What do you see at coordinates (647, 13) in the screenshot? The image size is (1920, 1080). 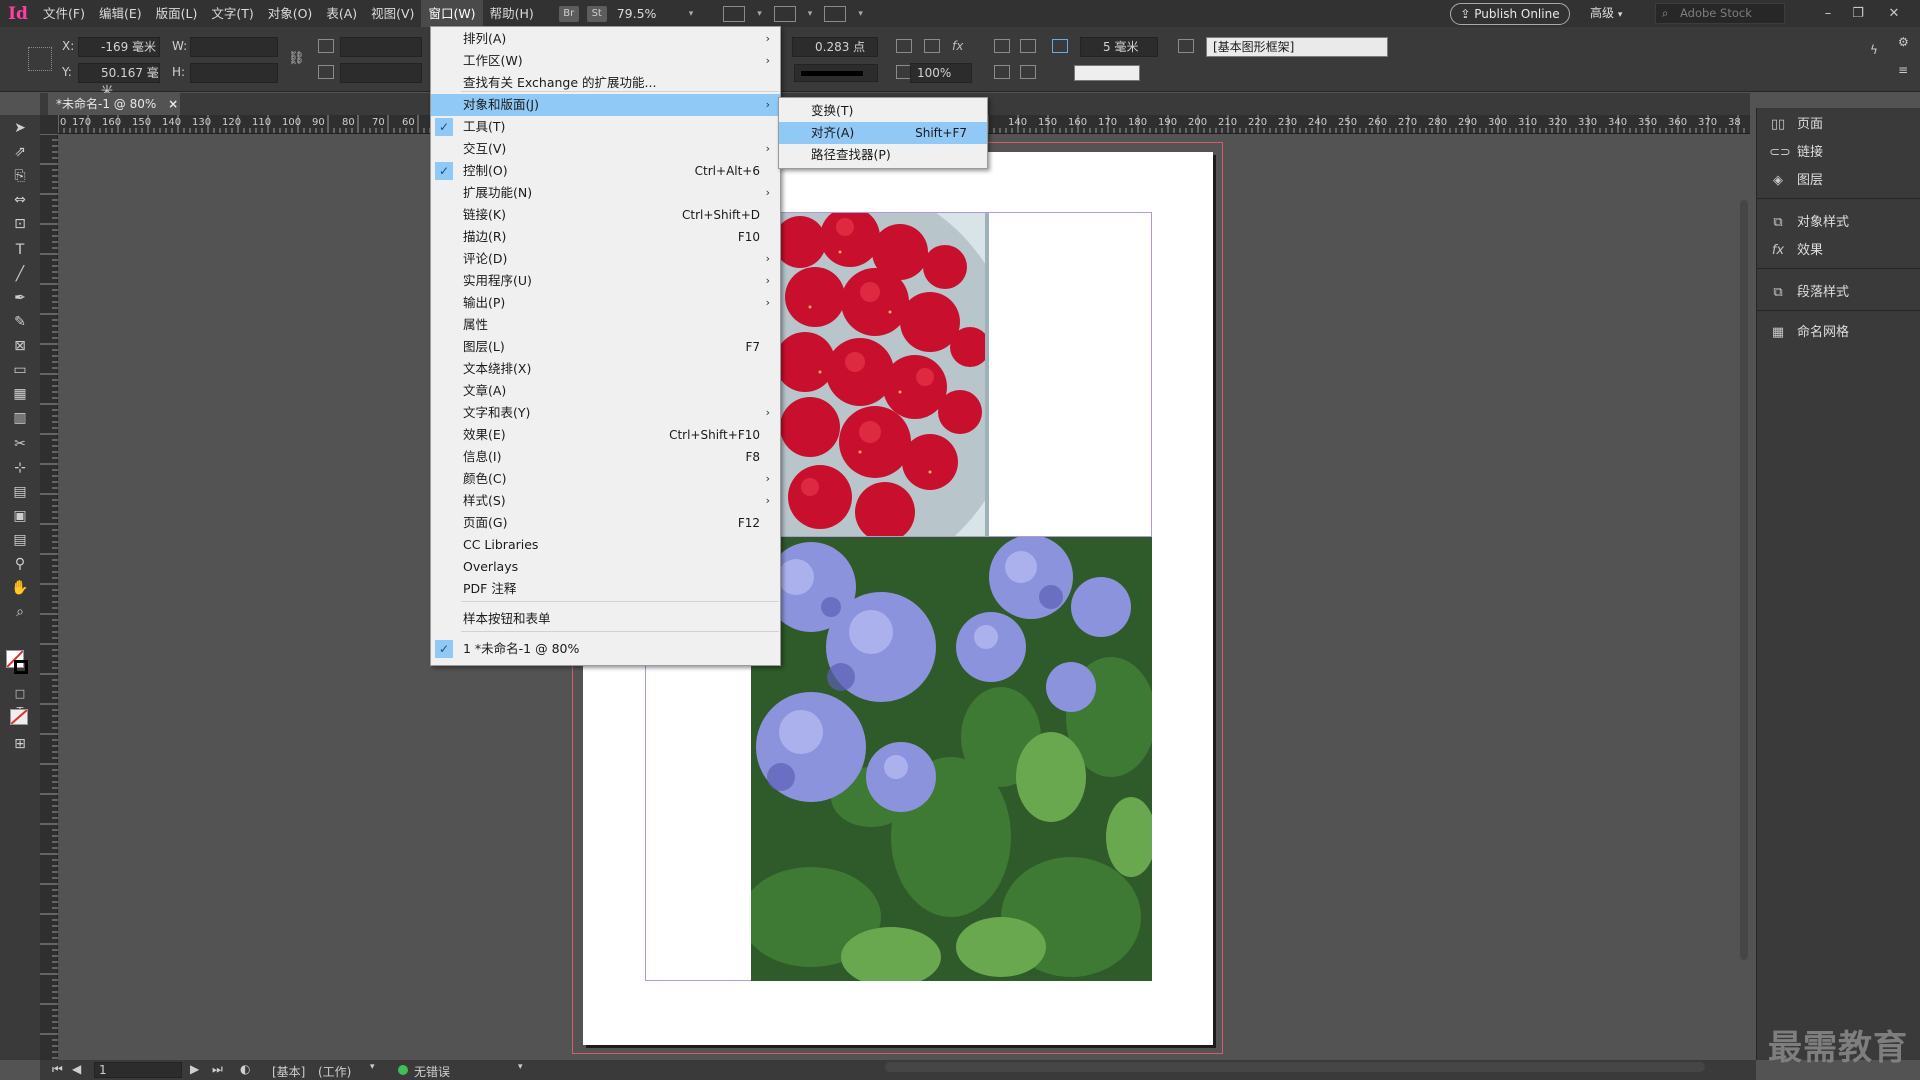 I see `zoom-level: 79.5%` at bounding box center [647, 13].